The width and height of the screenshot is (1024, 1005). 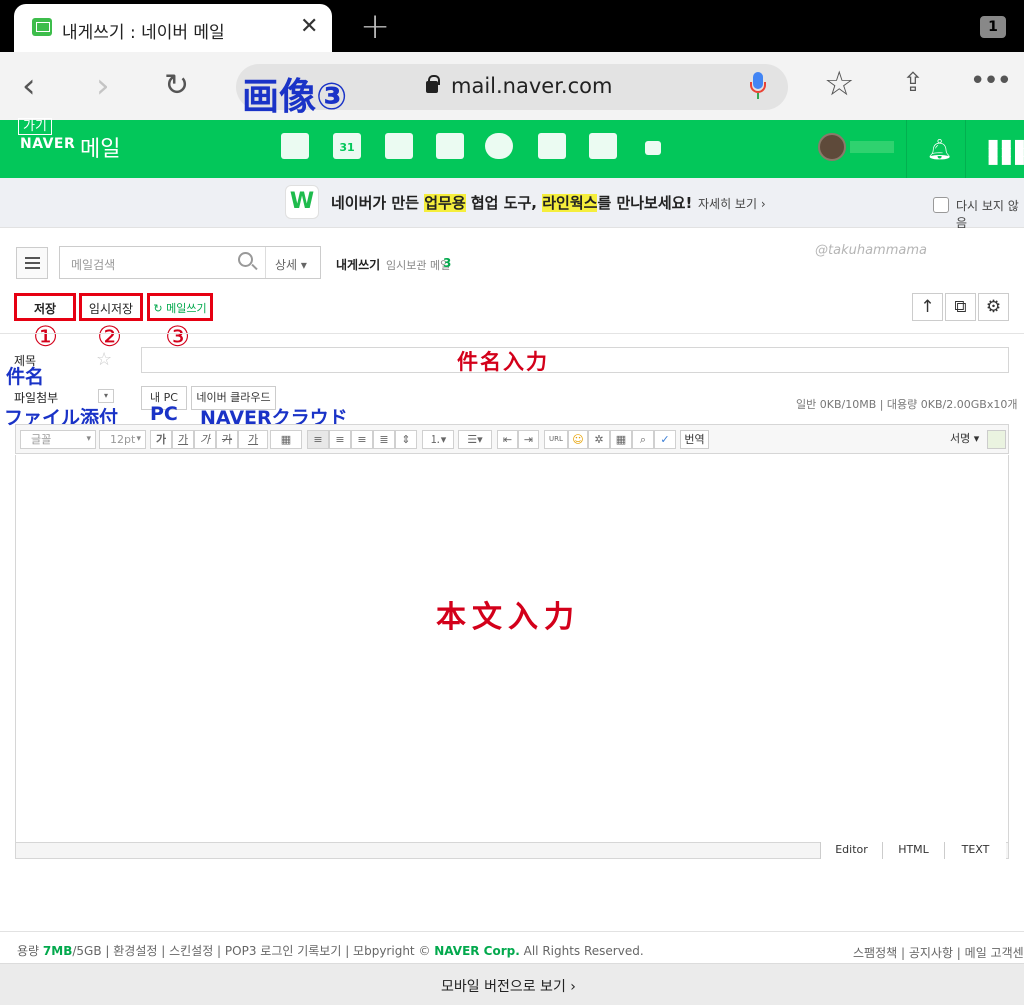 What do you see at coordinates (233, 951) in the screenshot?
I see `footer-settings-links: | 환경설정 | 스킨설정 | POP3 로그인 기록보기 | 모` at bounding box center [233, 951].